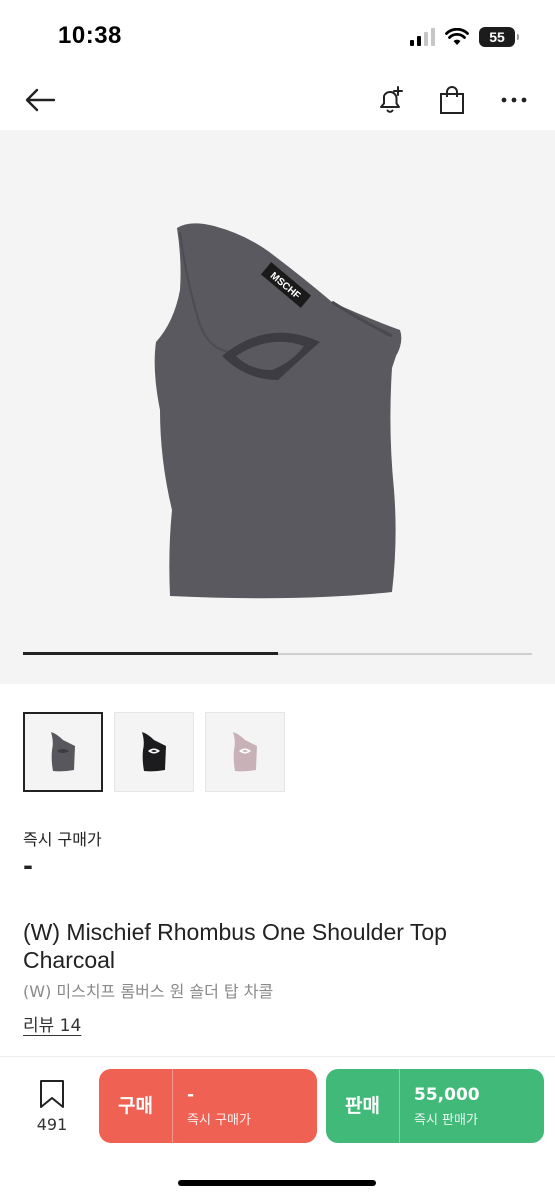 The height and width of the screenshot is (1200, 555). I want to click on bell-plus-icon, so click(391, 99).